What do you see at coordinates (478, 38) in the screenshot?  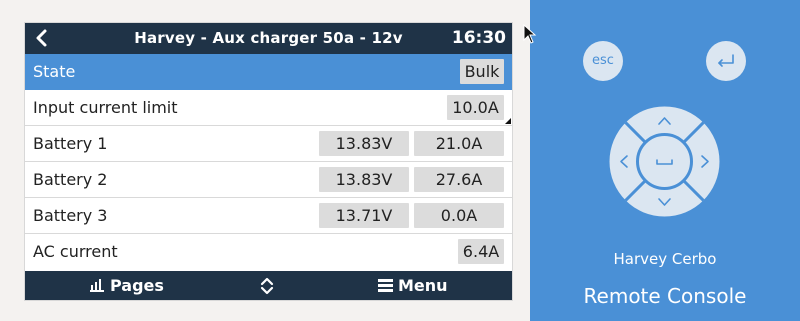 I see `clock: 16:30` at bounding box center [478, 38].